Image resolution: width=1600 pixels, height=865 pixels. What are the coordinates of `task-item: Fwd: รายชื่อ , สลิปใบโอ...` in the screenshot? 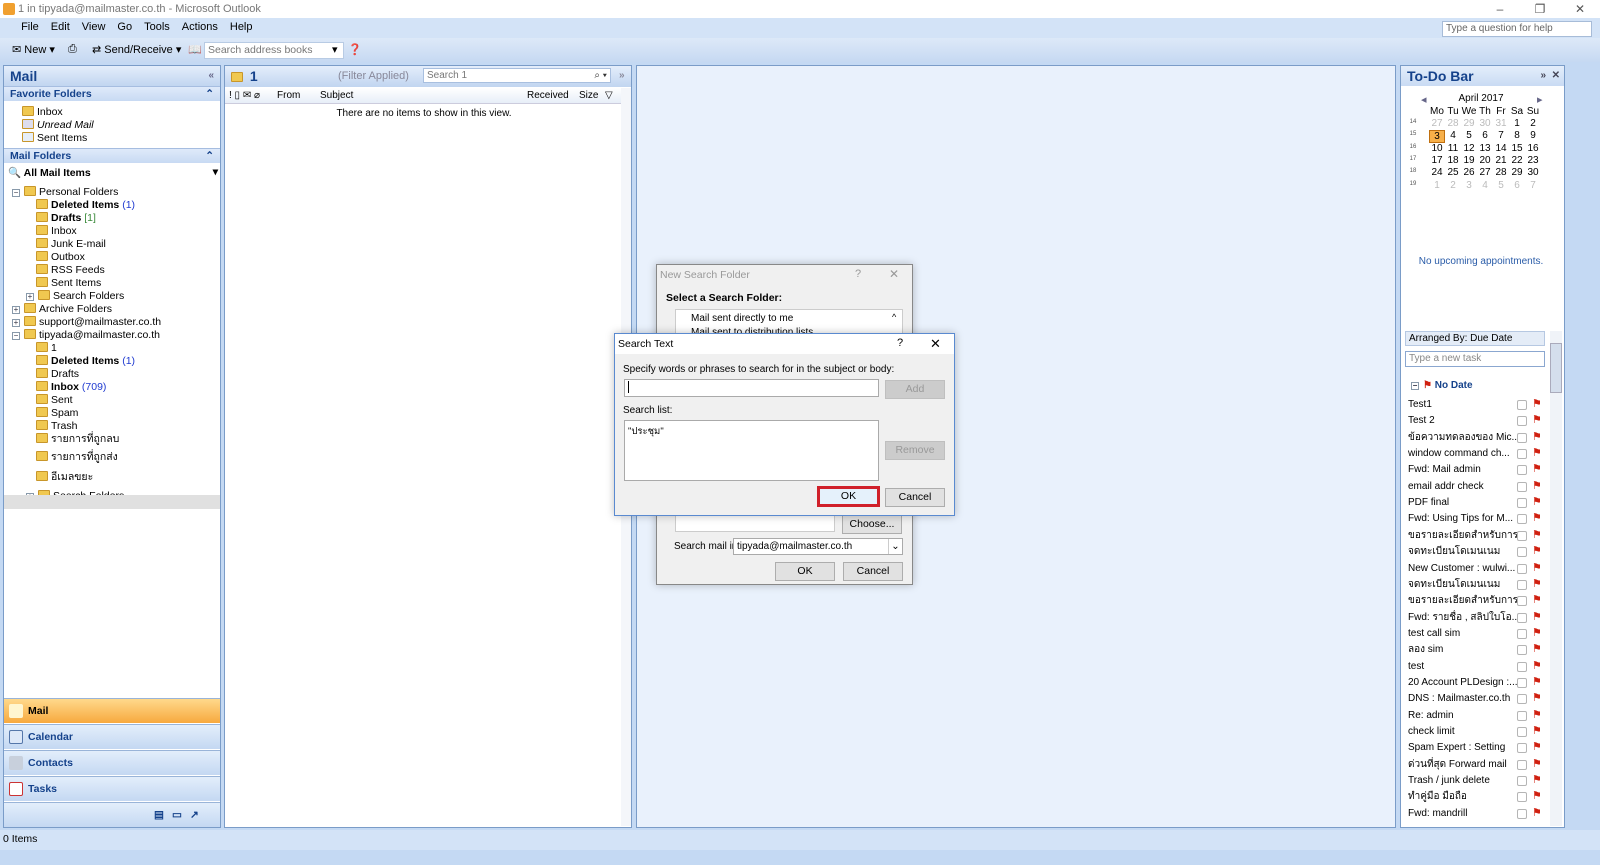 It's located at (1478, 618).